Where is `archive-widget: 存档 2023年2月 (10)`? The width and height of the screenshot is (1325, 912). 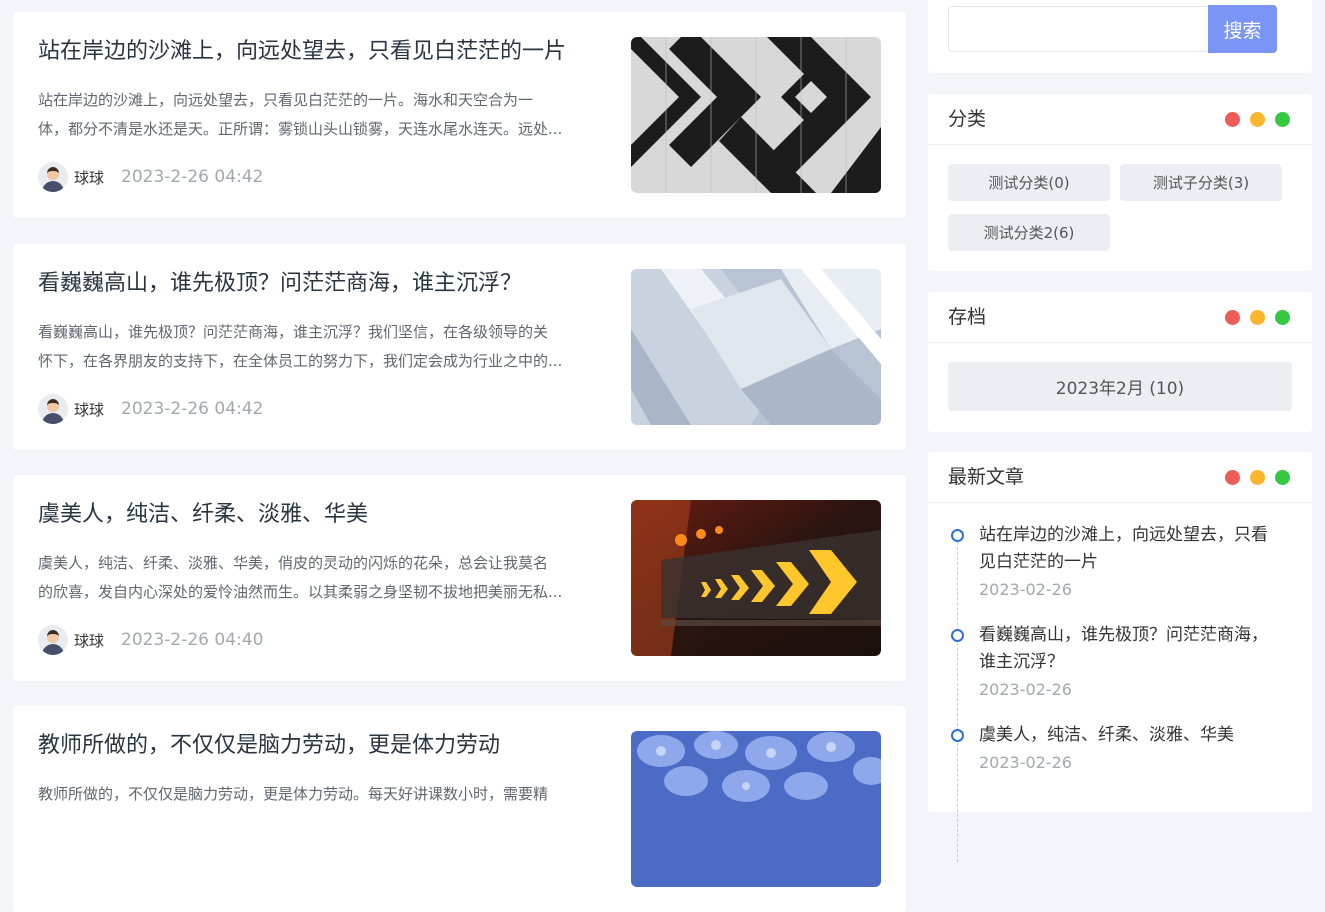
archive-widget: 存档 2023年2月 (10) is located at coordinates (1120, 362).